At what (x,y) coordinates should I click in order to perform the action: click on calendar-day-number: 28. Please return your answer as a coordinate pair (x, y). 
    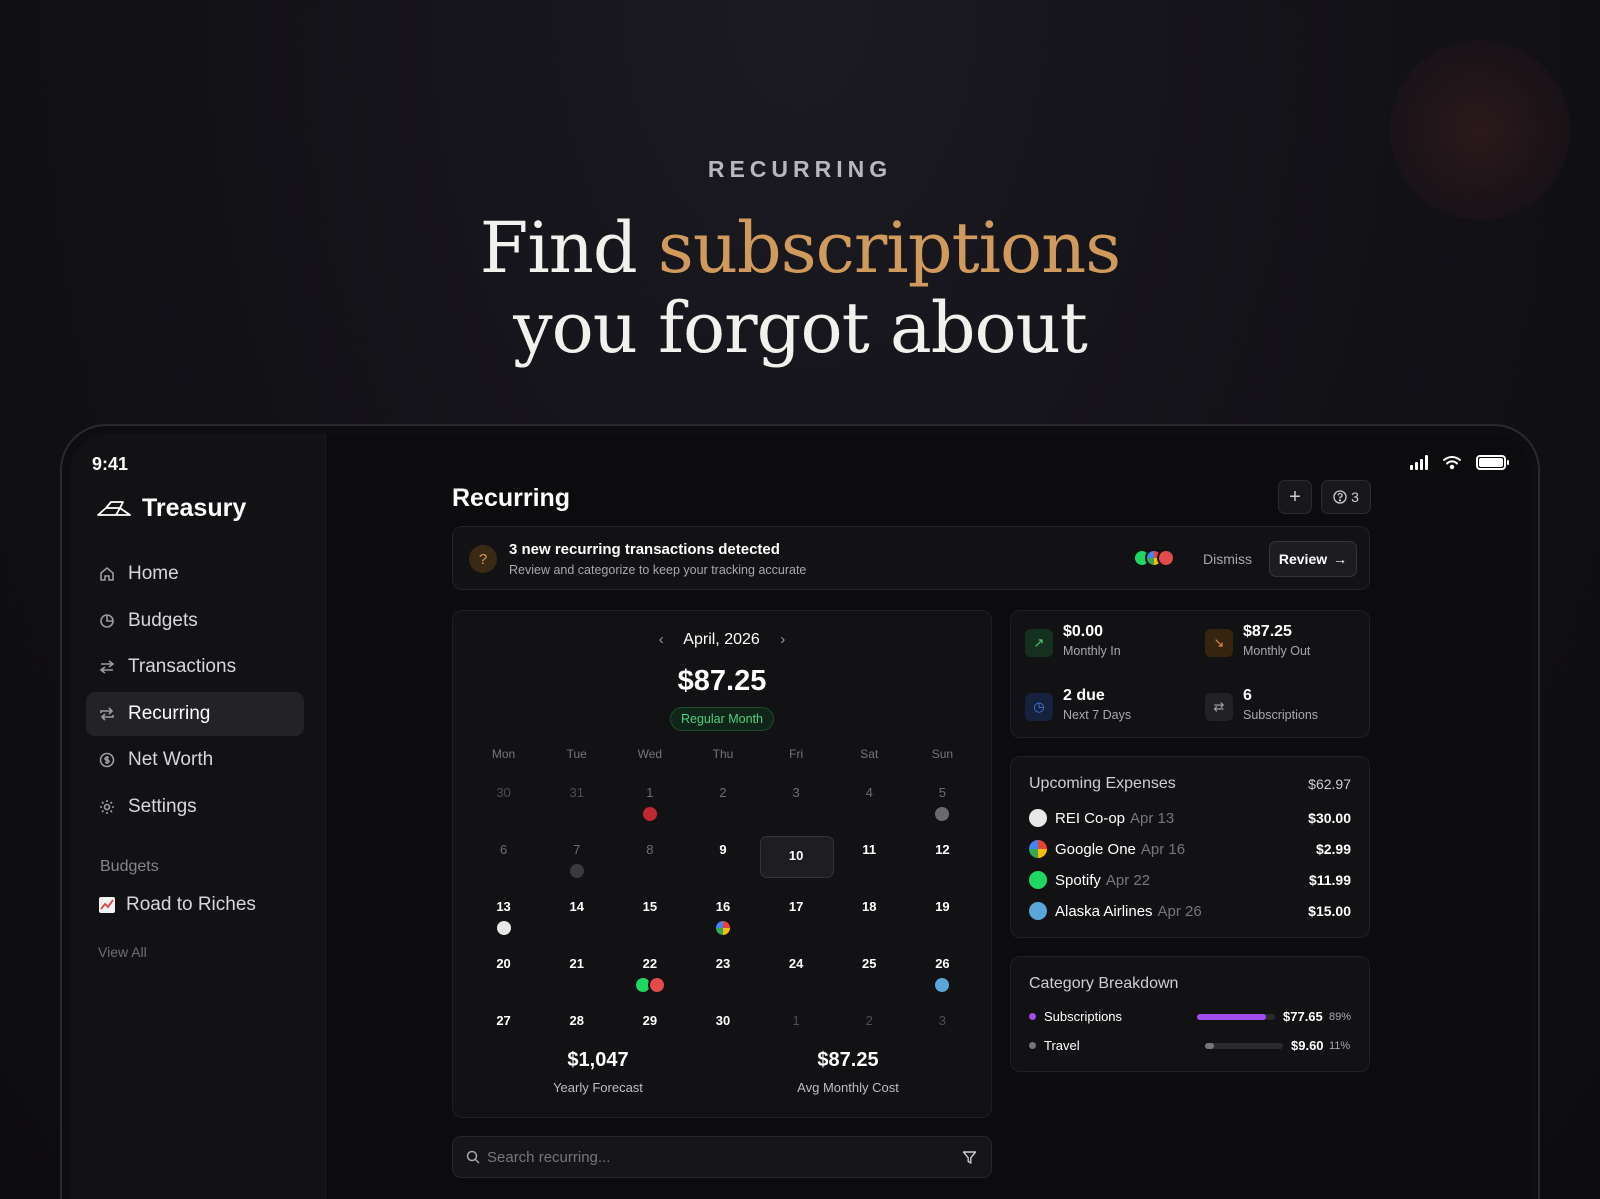
    Looking at the image, I should click on (576, 1020).